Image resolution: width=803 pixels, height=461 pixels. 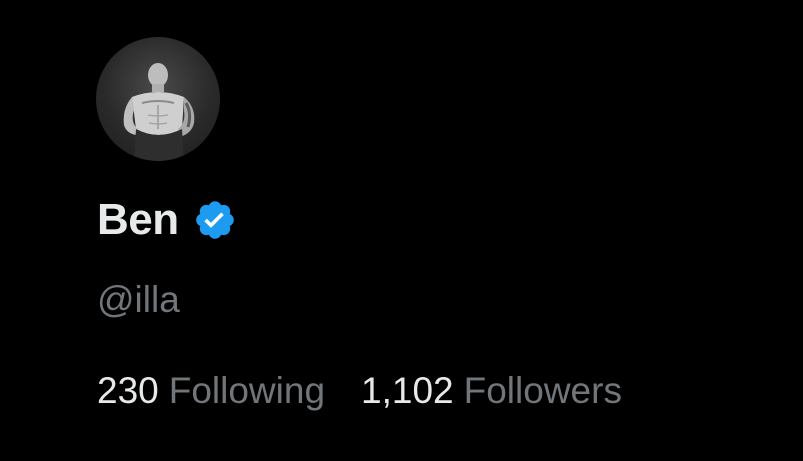 What do you see at coordinates (215, 220) in the screenshot?
I see `verified-badge-icon` at bounding box center [215, 220].